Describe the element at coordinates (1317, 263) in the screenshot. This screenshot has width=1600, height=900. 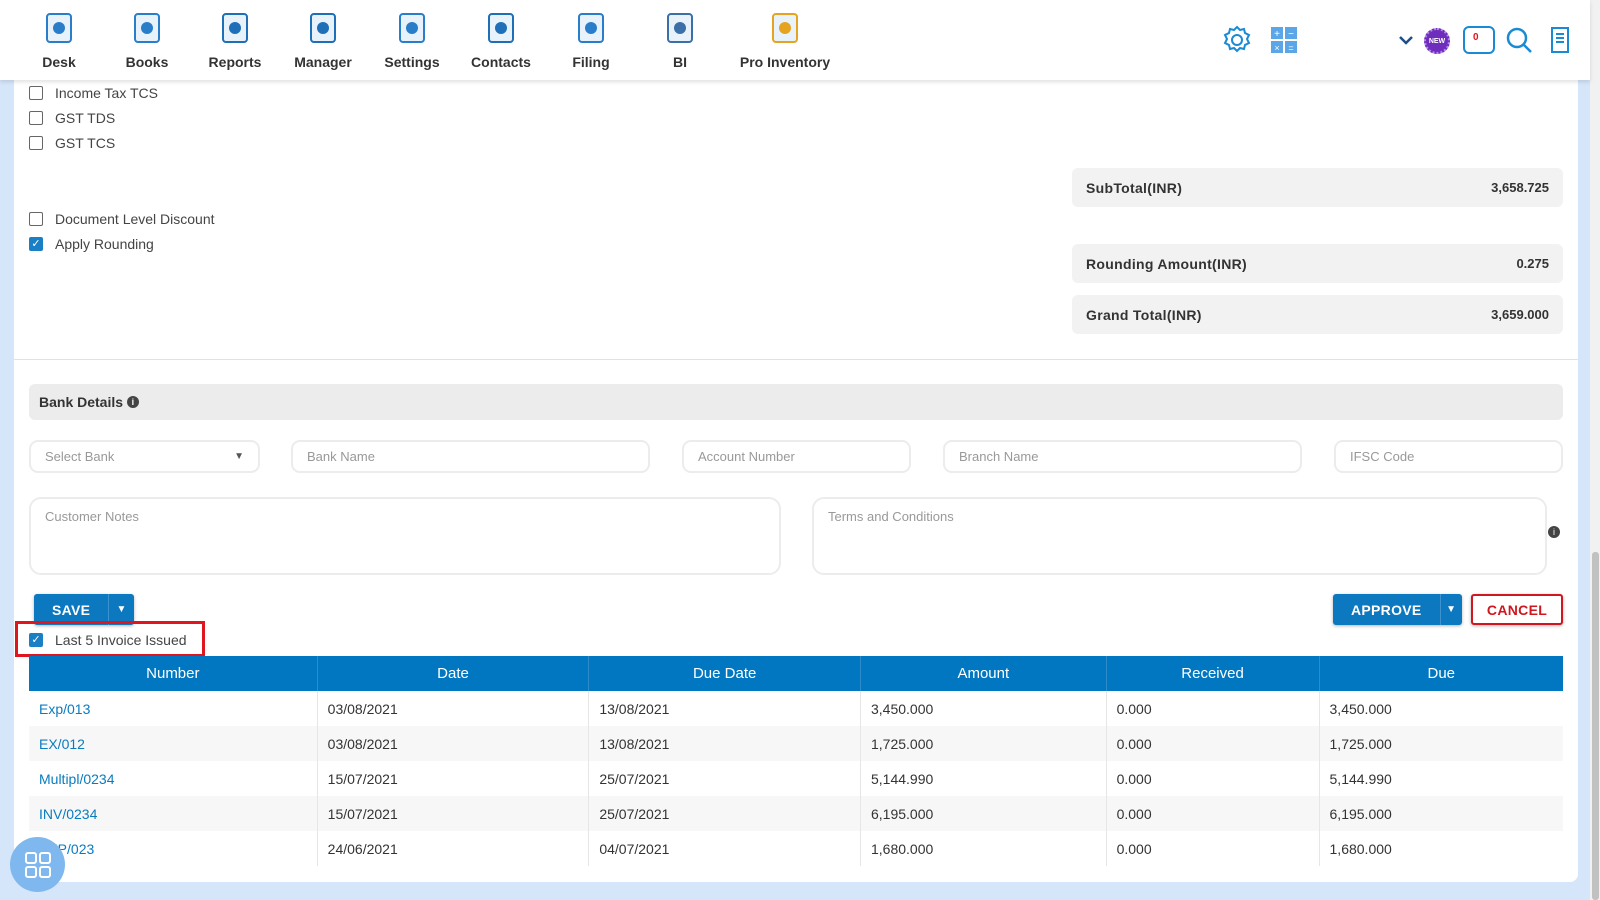
I see `rounding-row: Rounding Amount(INR) 0.275` at that location.